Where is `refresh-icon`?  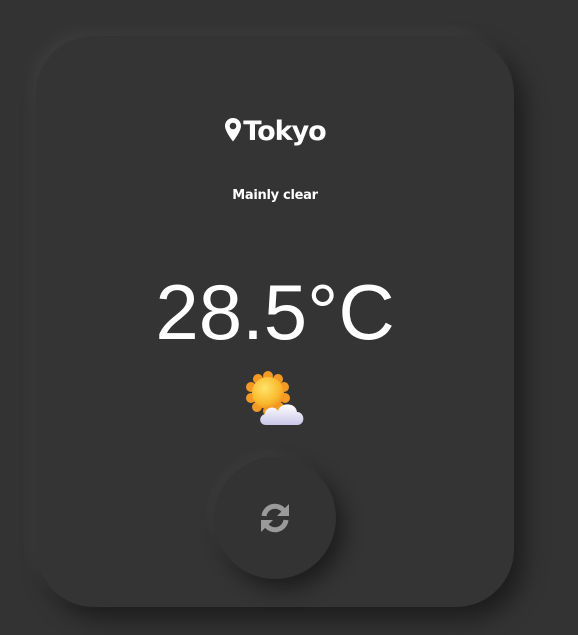
refresh-icon is located at coordinates (275, 518).